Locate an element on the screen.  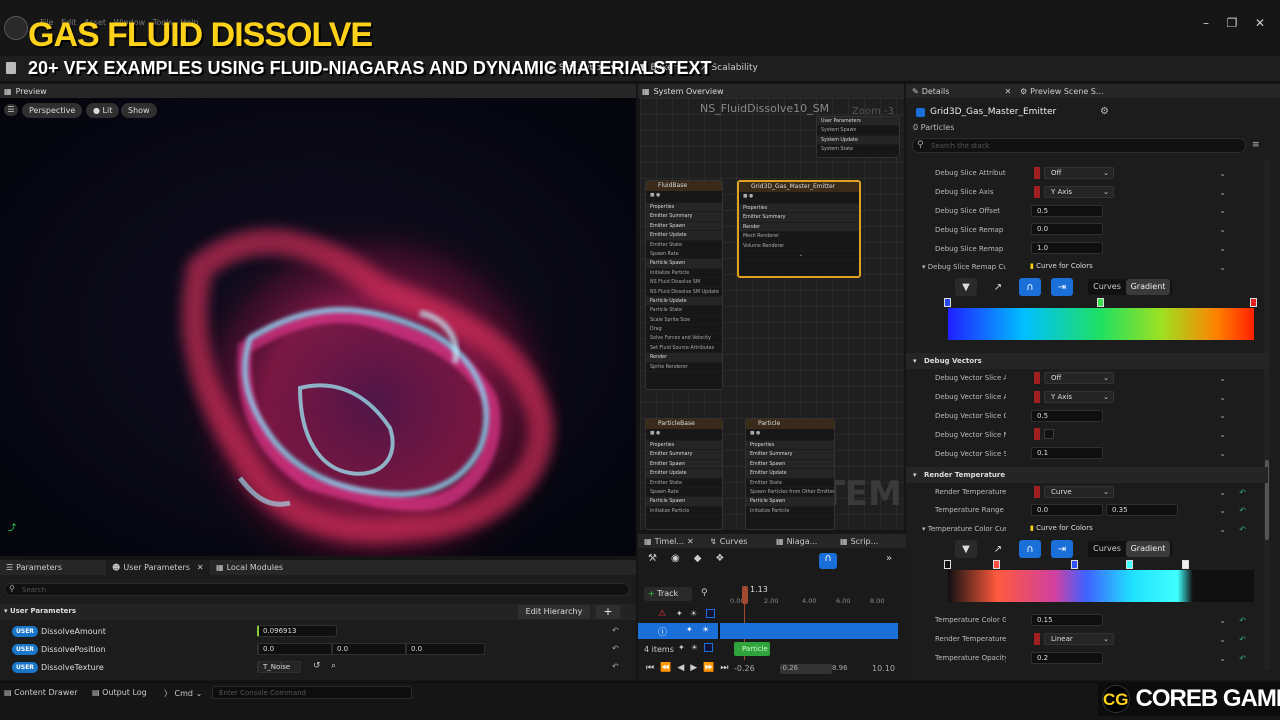
system-node-row: User Parameters is located at coordinates (858, 122).